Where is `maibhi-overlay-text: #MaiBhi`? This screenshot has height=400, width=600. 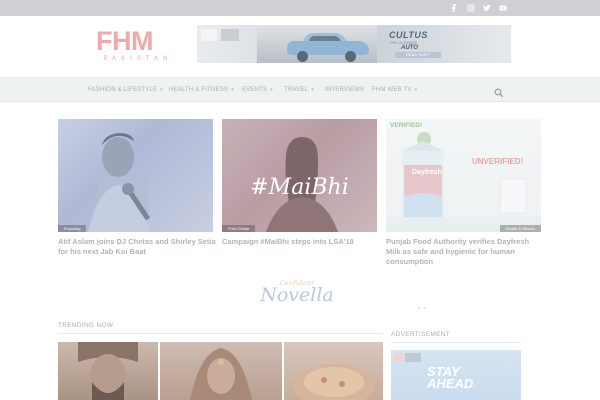
maibhi-overlay-text: #MaiBhi is located at coordinates (299, 187).